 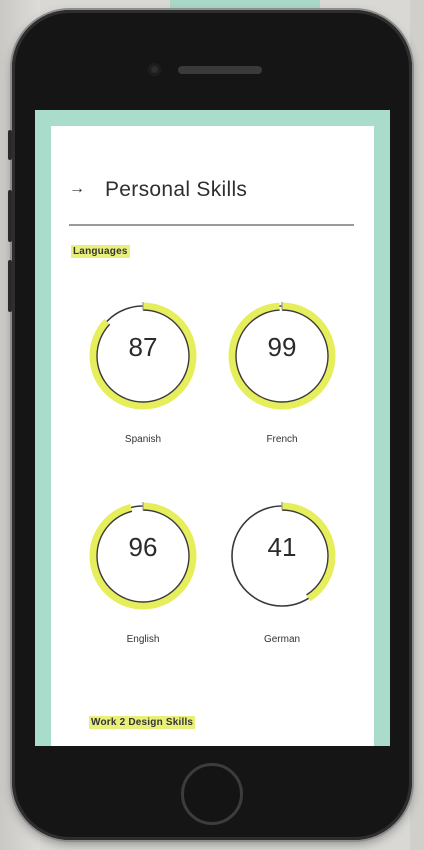 What do you see at coordinates (10, 216) in the screenshot?
I see `volume-up-button` at bounding box center [10, 216].